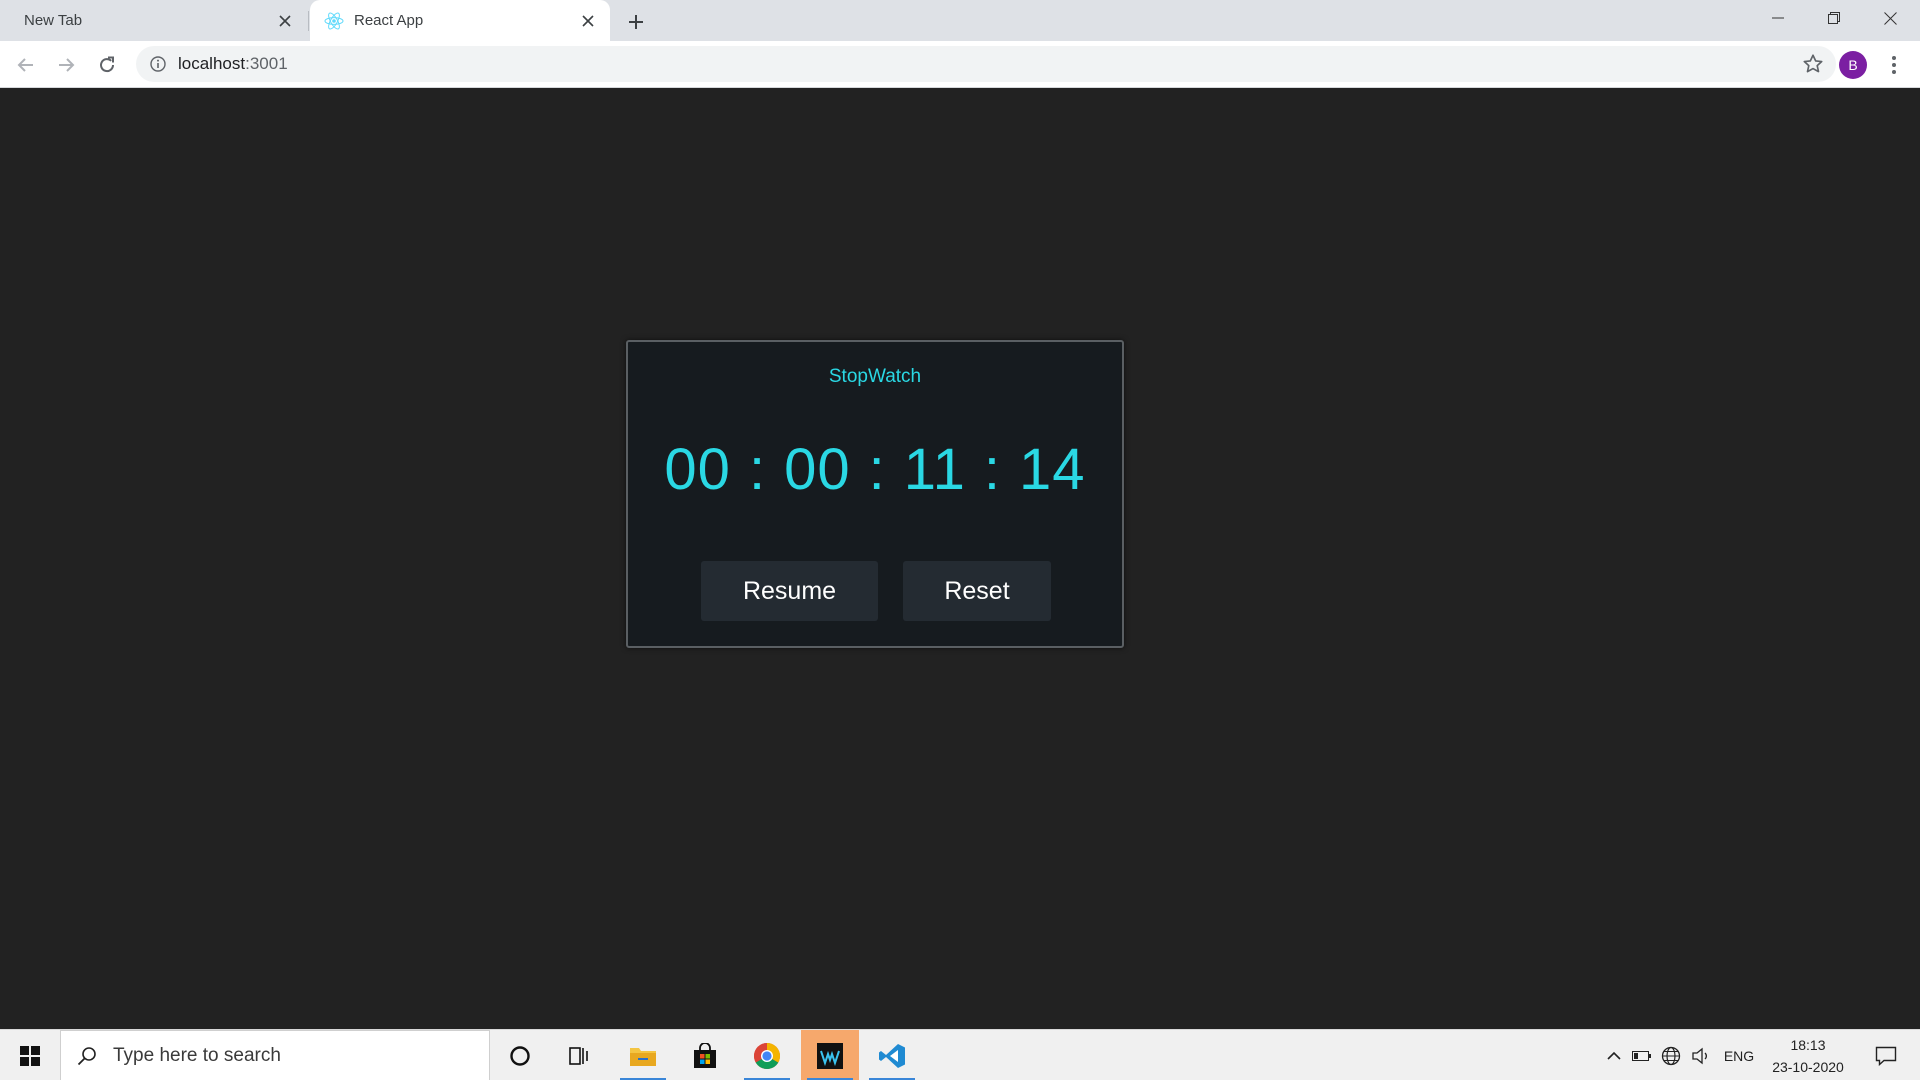 The width and height of the screenshot is (1920, 1080). What do you see at coordinates (1894, 65) in the screenshot?
I see `more-menu-icon` at bounding box center [1894, 65].